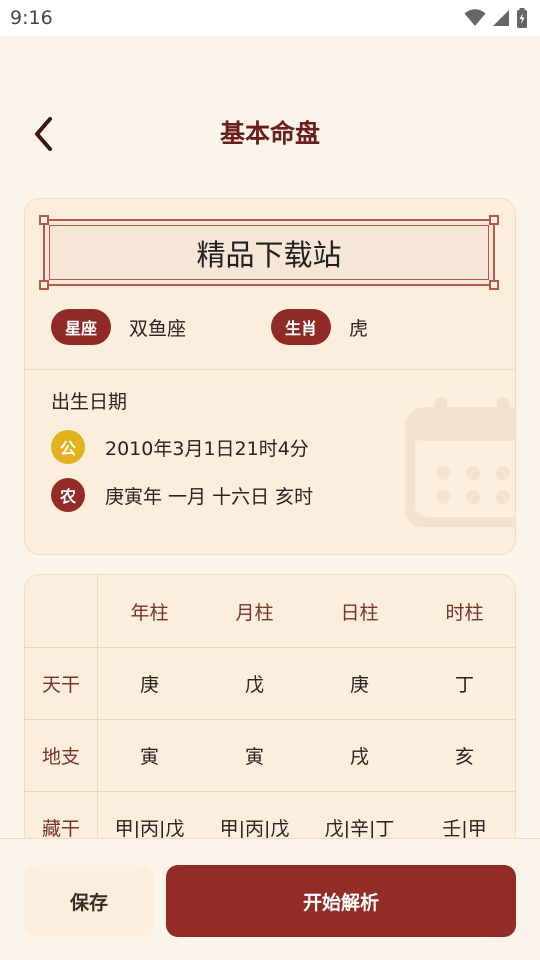 This screenshot has width=540, height=960. Describe the element at coordinates (158, 328) in the screenshot. I see `zodiac-value: 双鱼座` at that location.